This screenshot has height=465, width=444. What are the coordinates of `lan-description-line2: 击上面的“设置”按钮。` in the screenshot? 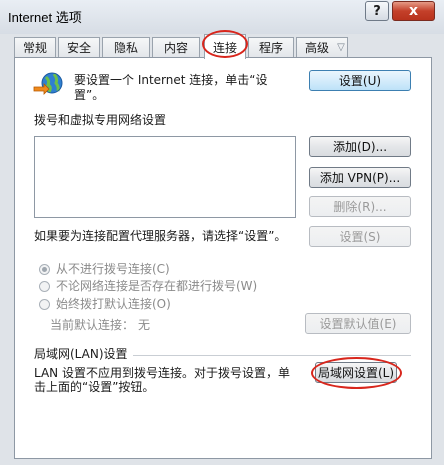 It's located at (94, 387).